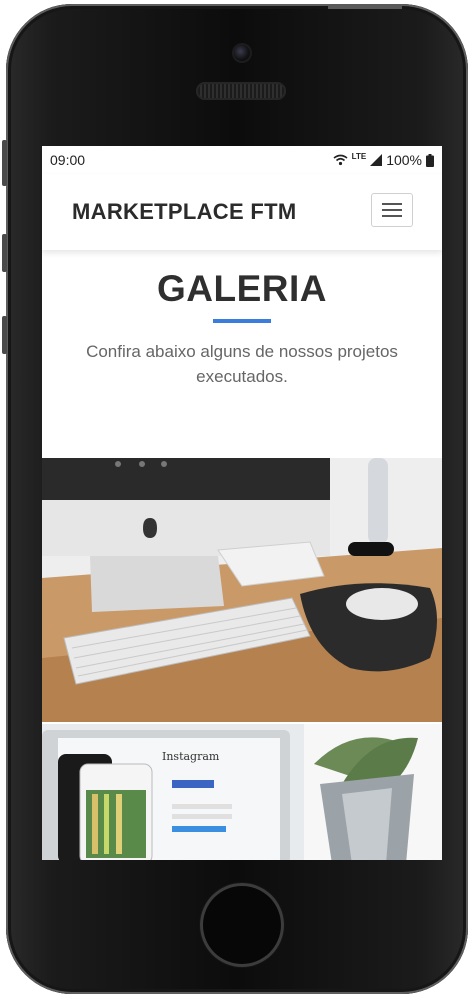  What do you see at coordinates (4, 253) in the screenshot?
I see `volume-up-button` at bounding box center [4, 253].